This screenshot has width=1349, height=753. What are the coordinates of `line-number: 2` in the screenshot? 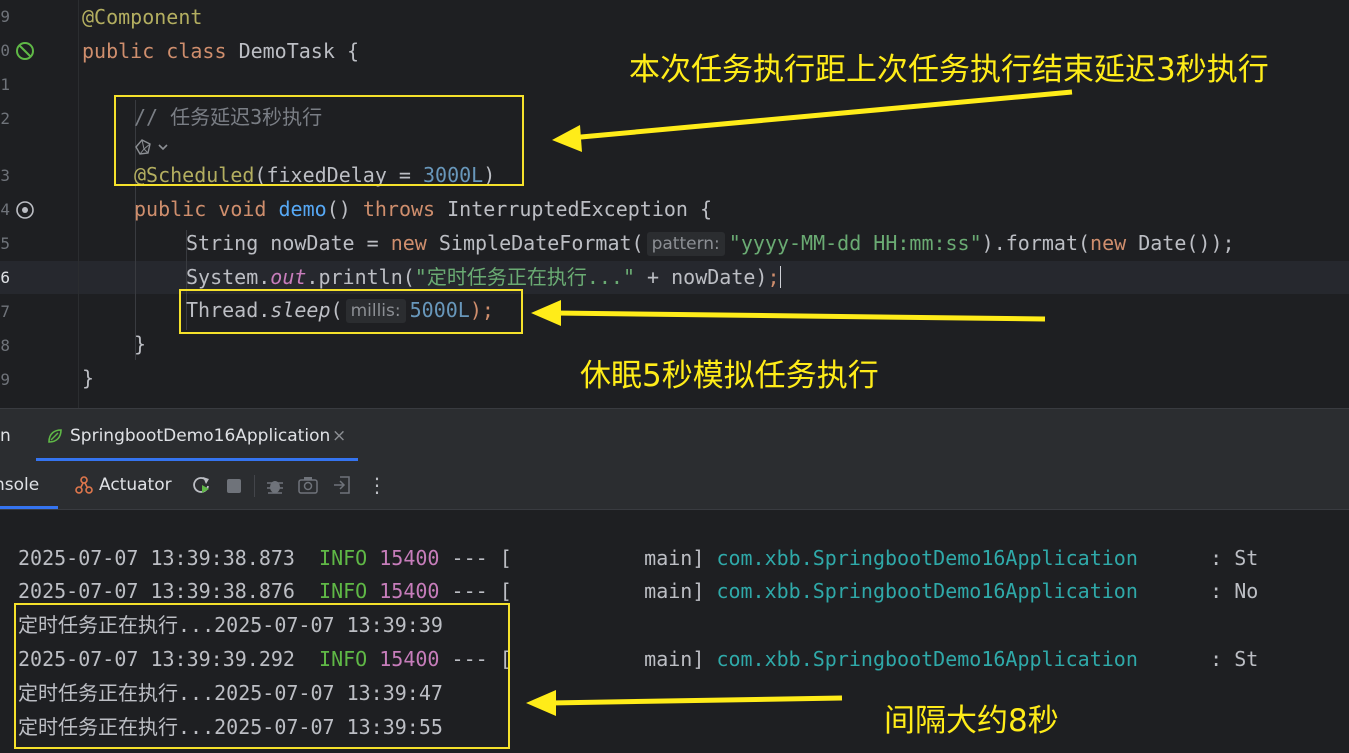 It's located at (5, 118).